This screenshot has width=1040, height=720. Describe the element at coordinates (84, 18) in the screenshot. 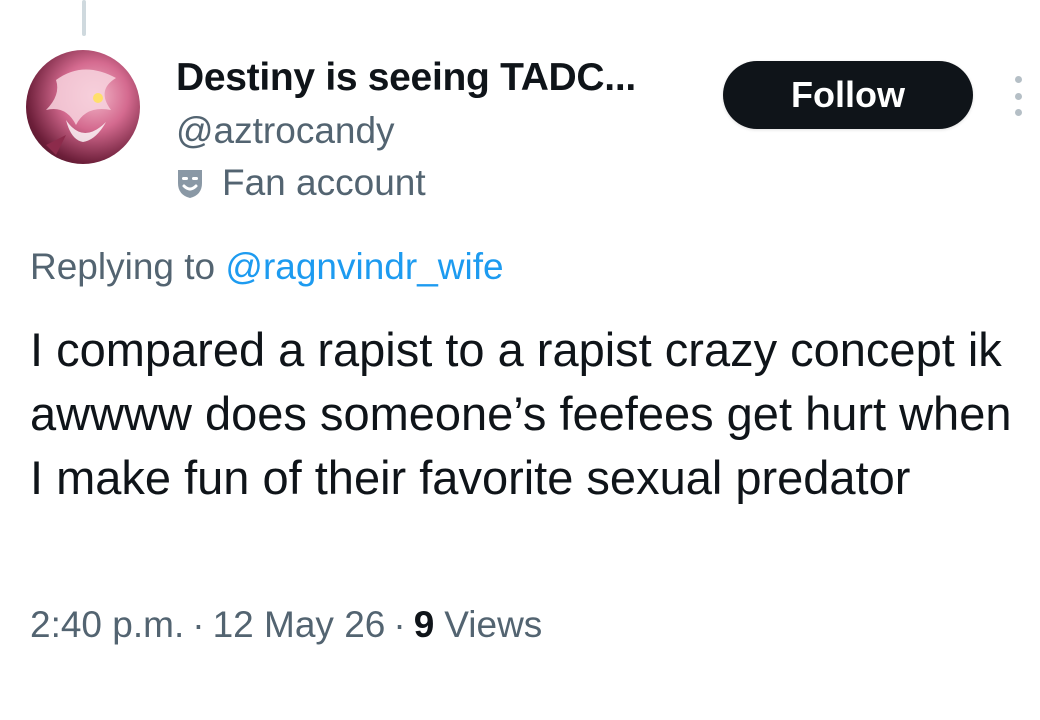

I see `thread-connector-line` at that location.